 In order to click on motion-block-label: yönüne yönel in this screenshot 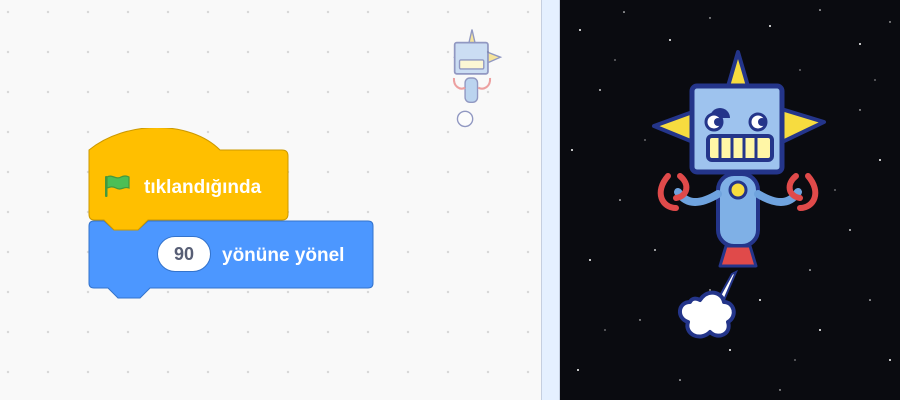, I will do `click(283, 255)`.